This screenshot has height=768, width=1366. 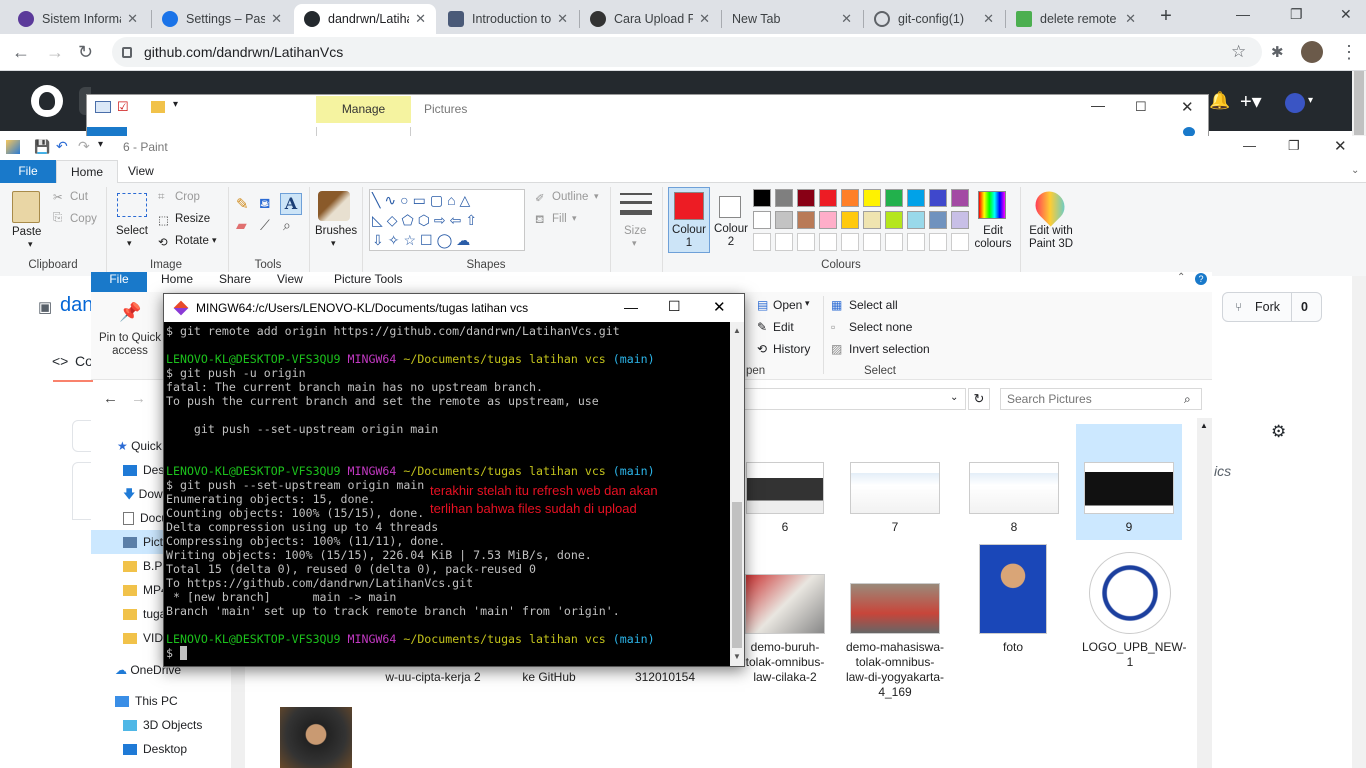 What do you see at coordinates (83, 219) in the screenshot?
I see `copy-button: Copy` at bounding box center [83, 219].